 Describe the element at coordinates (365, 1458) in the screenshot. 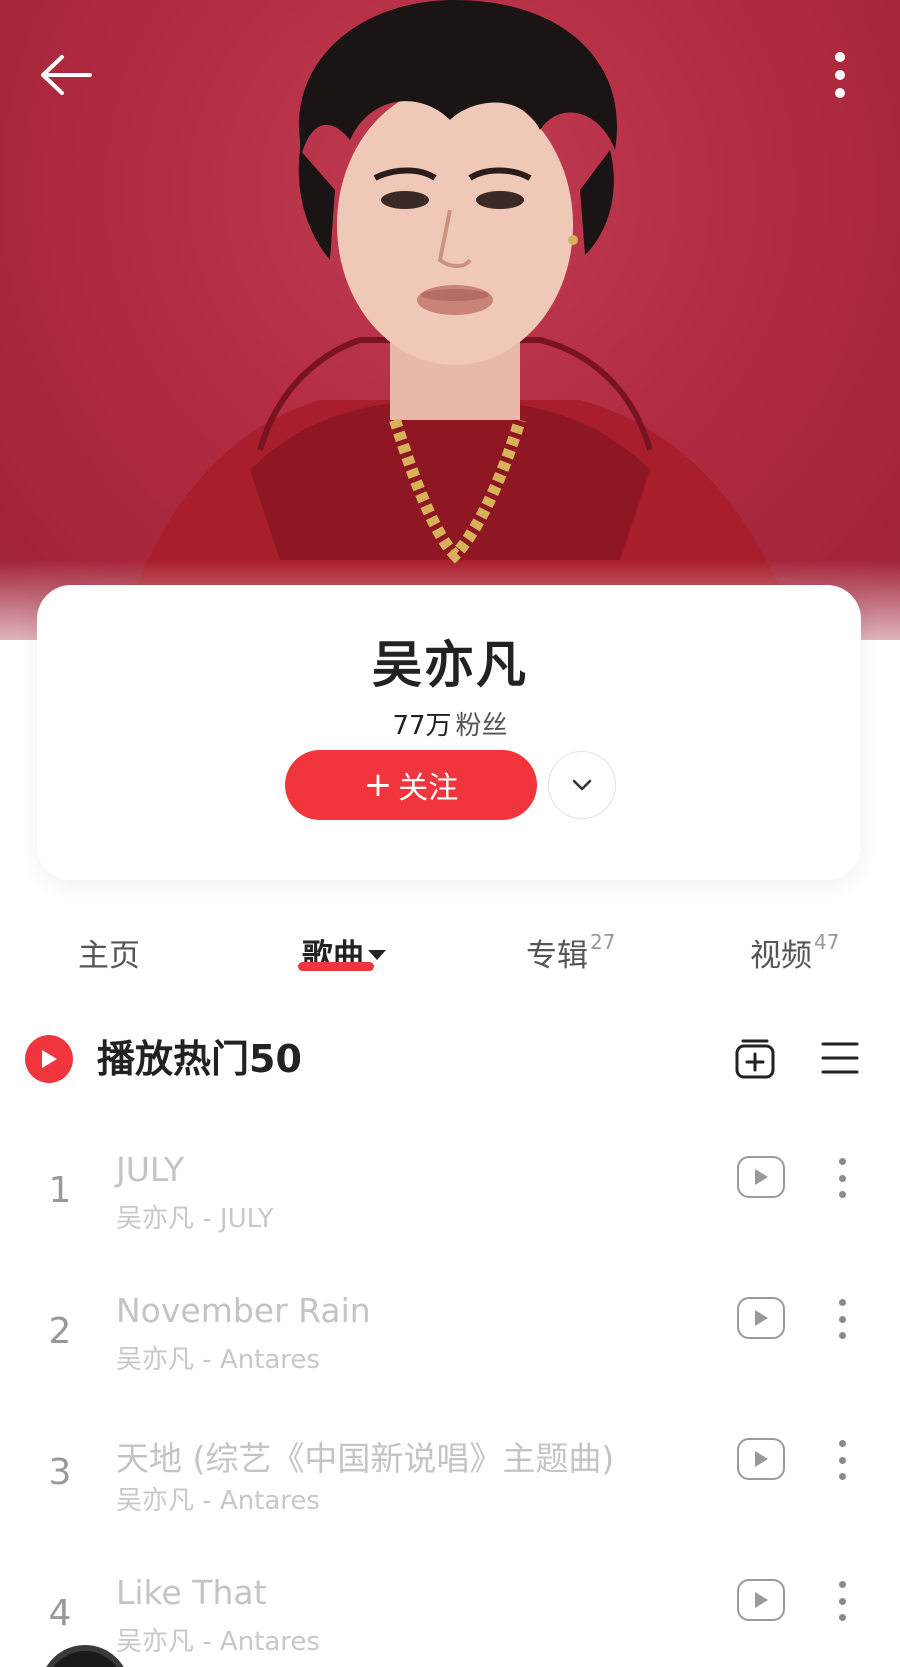

I see `song-title: 天地 (综艺《中国新说唱》主题曲)` at that location.